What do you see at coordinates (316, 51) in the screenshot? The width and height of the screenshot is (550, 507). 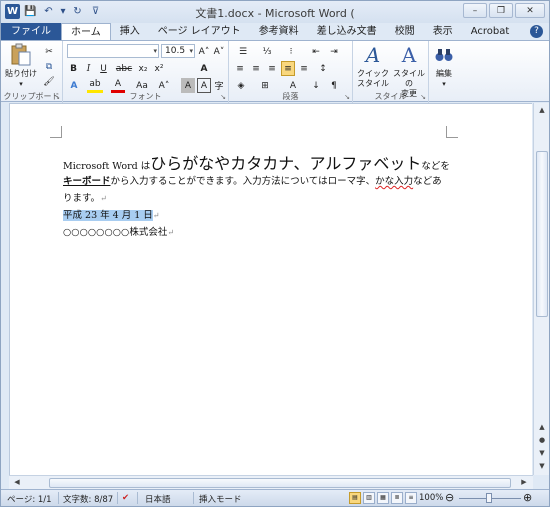 I see `decrease-indent-icon: ⇤` at bounding box center [316, 51].